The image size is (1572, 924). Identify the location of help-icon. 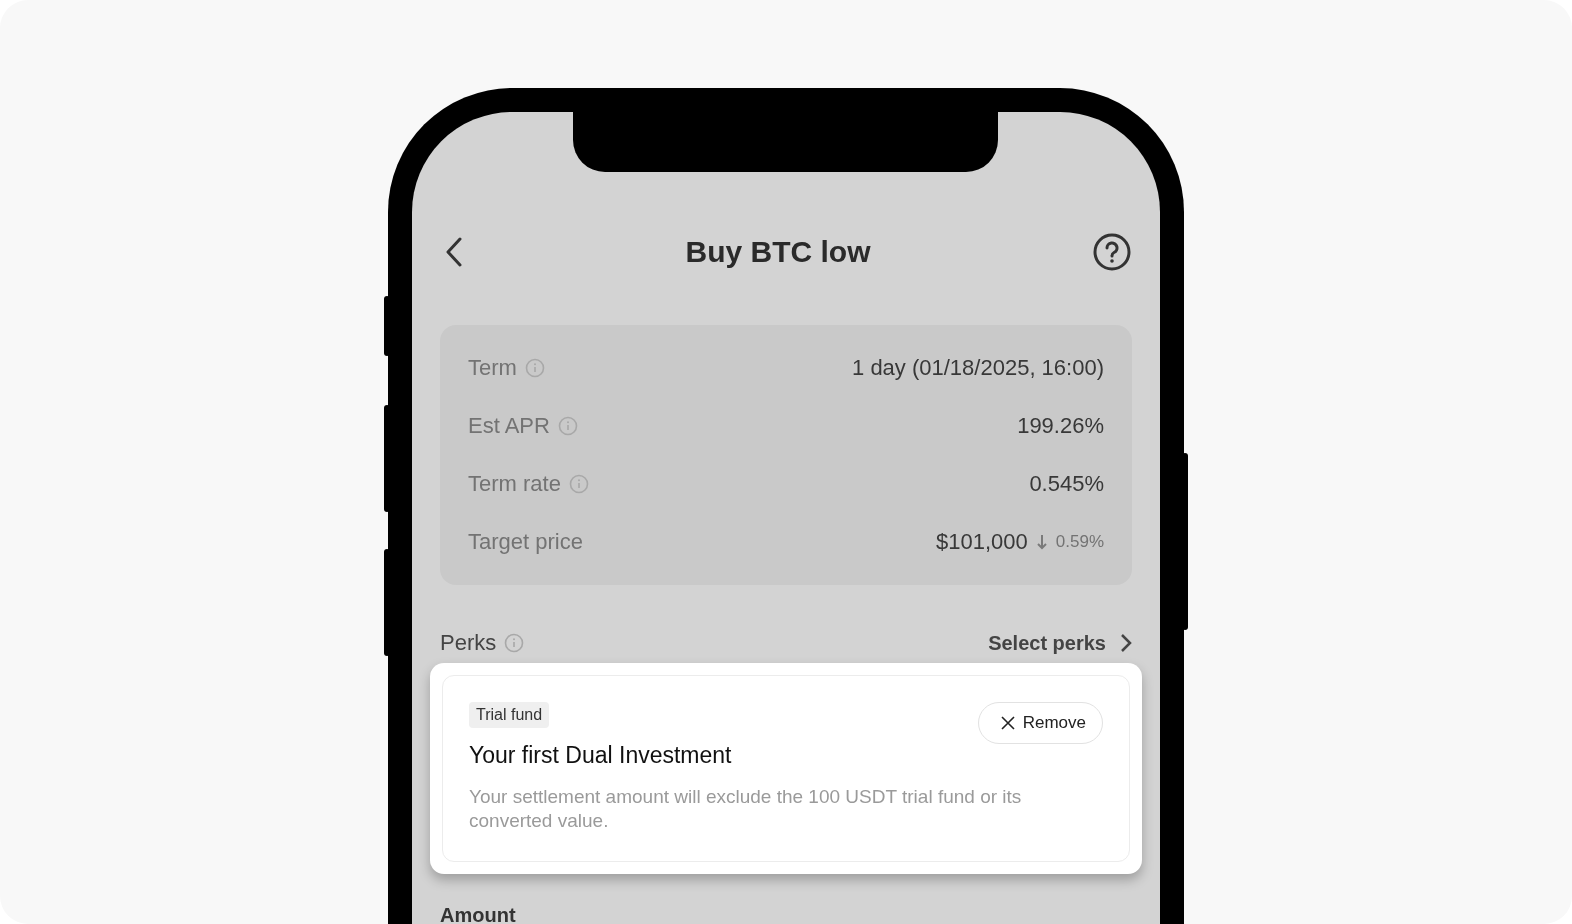
(1112, 252).